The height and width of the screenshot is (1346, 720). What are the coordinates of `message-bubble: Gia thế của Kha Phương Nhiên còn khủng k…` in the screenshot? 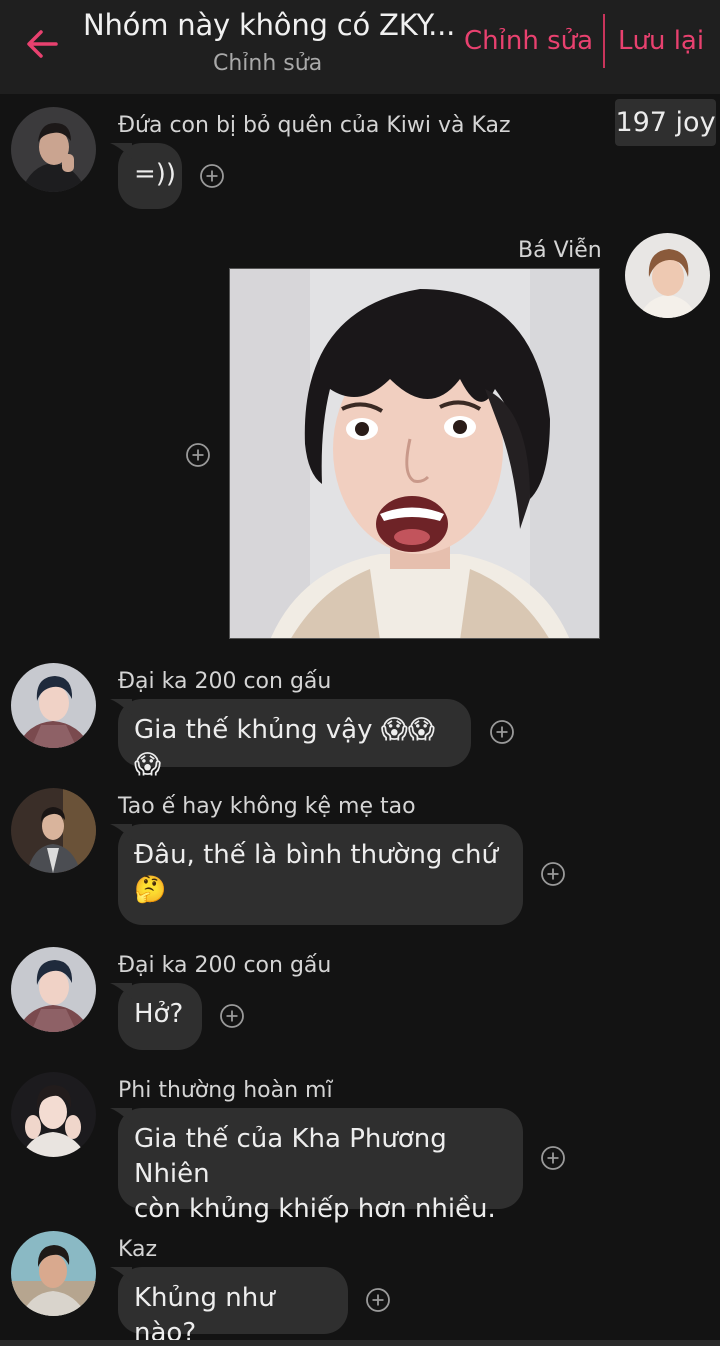 It's located at (316, 1166).